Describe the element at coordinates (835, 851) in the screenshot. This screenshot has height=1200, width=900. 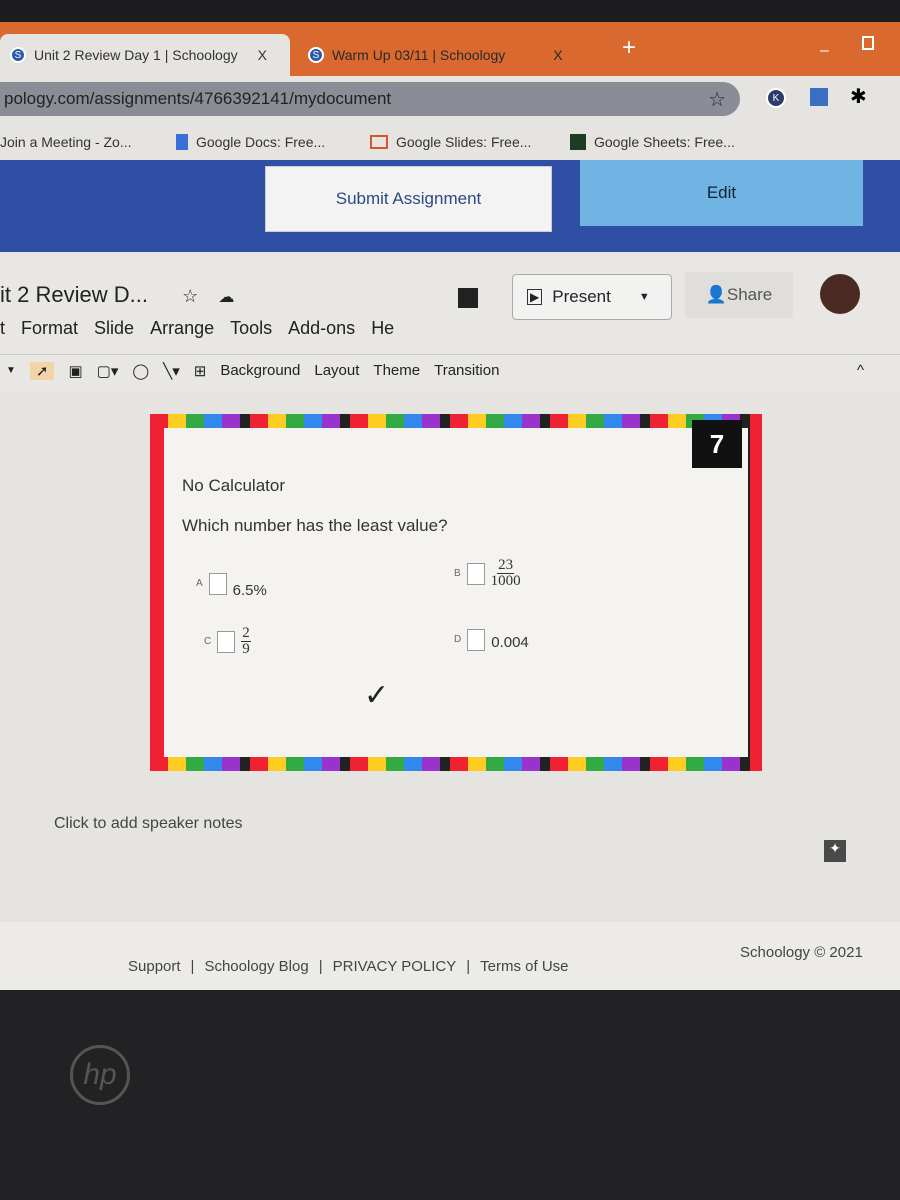
I see `explore-icon: ✦` at that location.